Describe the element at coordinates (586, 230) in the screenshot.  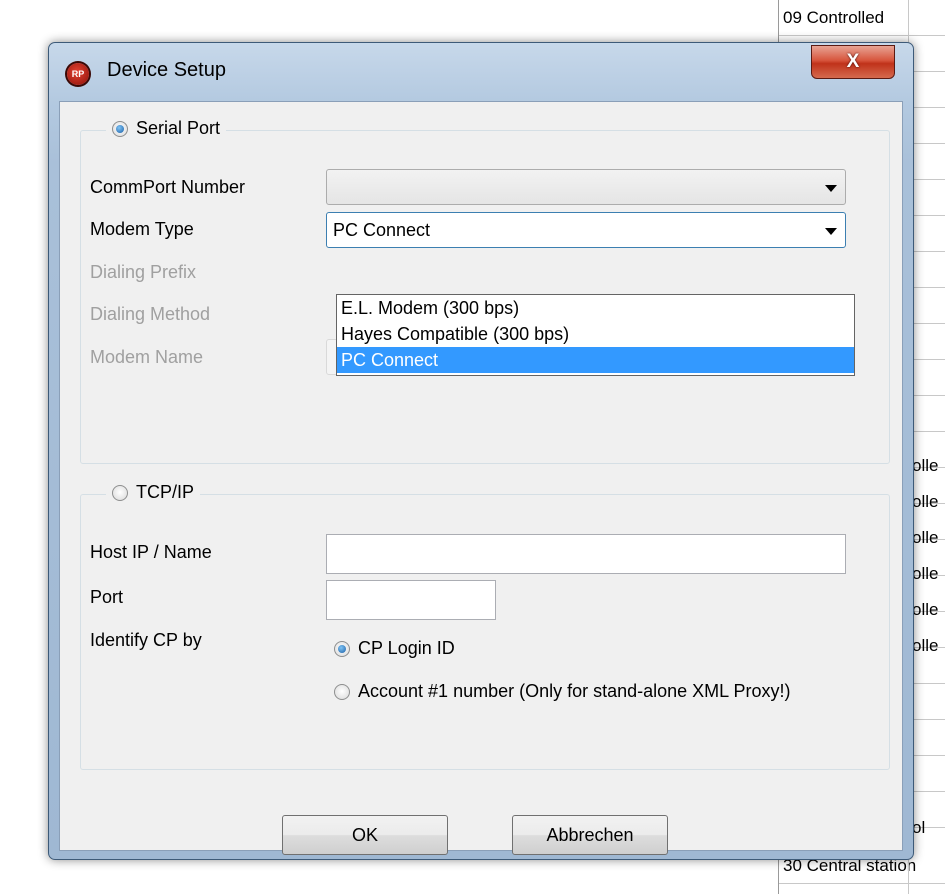
I see `modem-type-dropdown: PC Connect` at that location.